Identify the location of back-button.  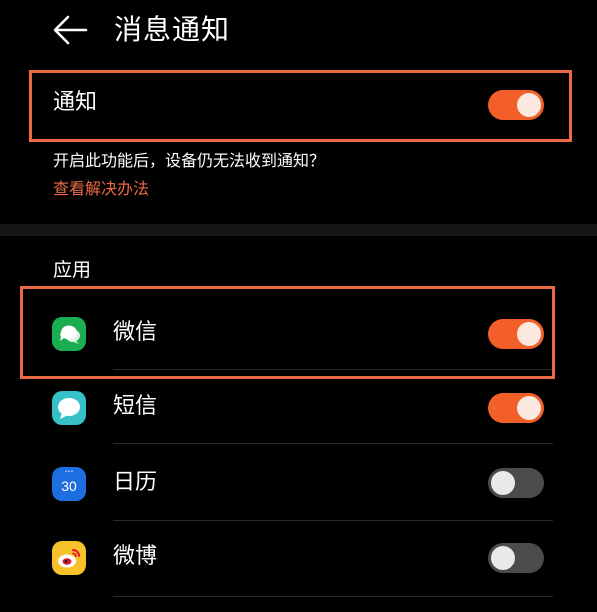
(70, 30).